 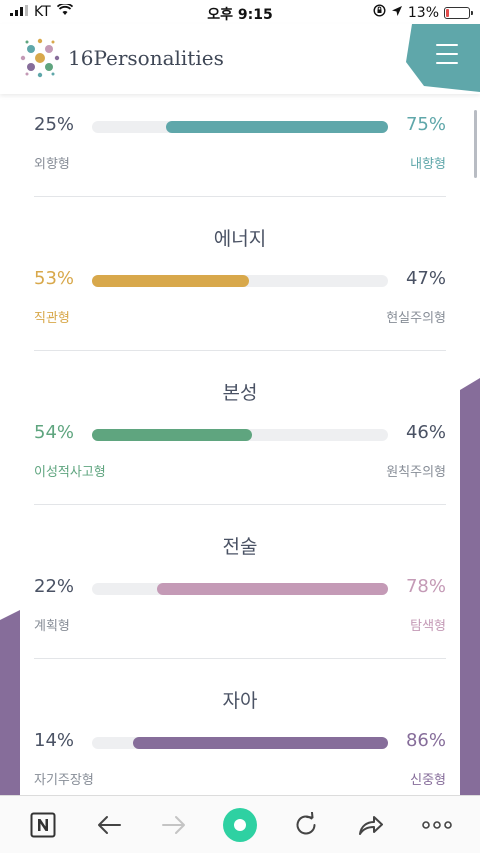 I want to click on back-arrow-icon, so click(x=109, y=825).